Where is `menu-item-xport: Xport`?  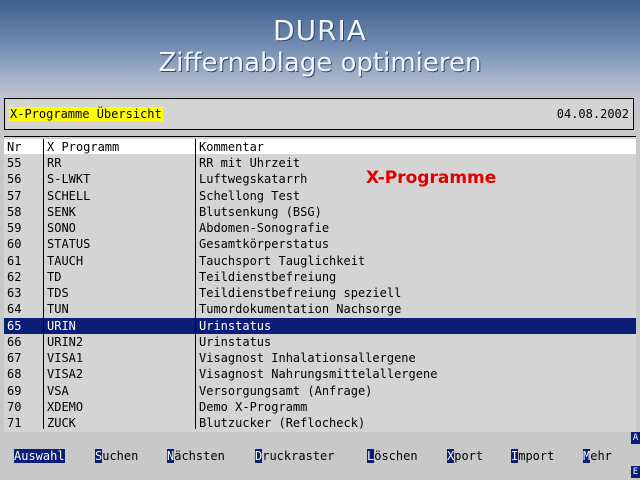
menu-item-xport: Xport is located at coordinates (465, 456).